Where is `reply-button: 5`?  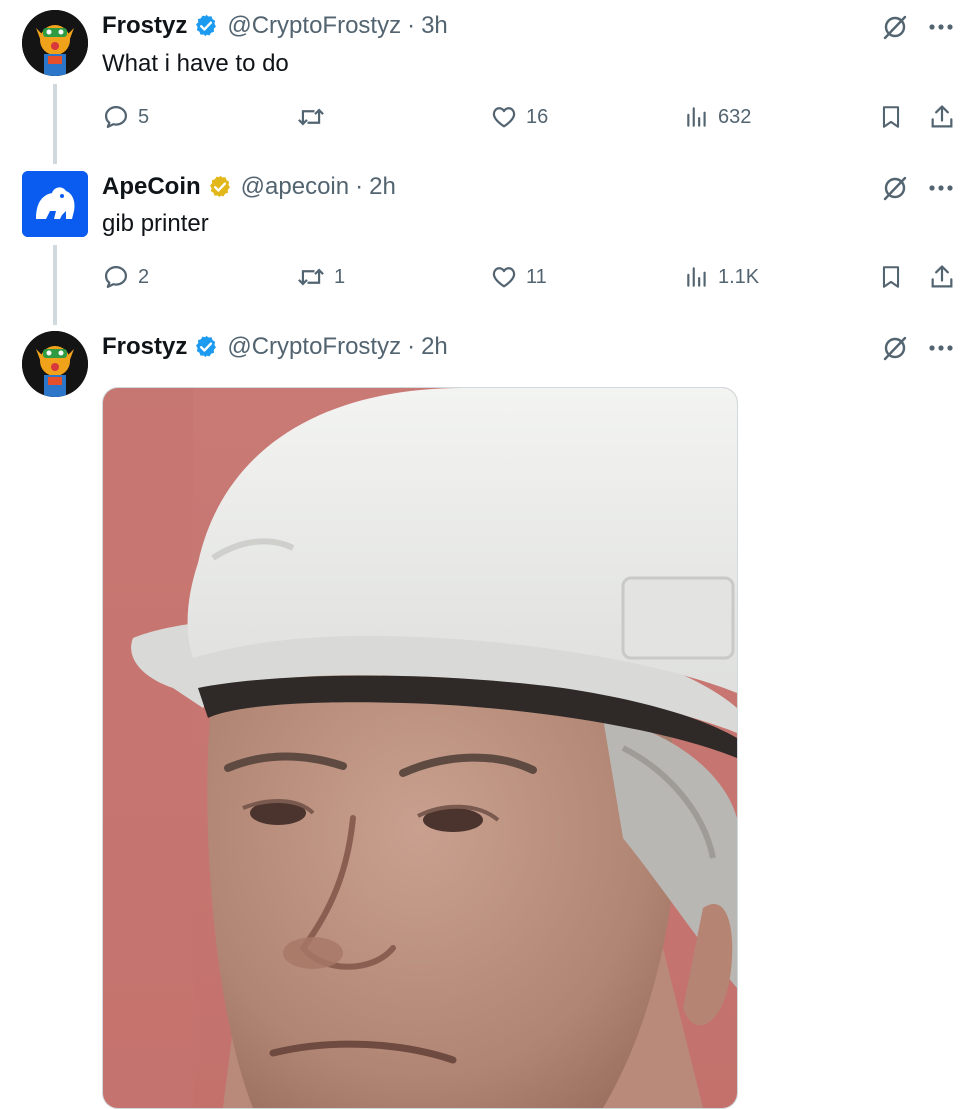 reply-button: 5 is located at coordinates (125, 117).